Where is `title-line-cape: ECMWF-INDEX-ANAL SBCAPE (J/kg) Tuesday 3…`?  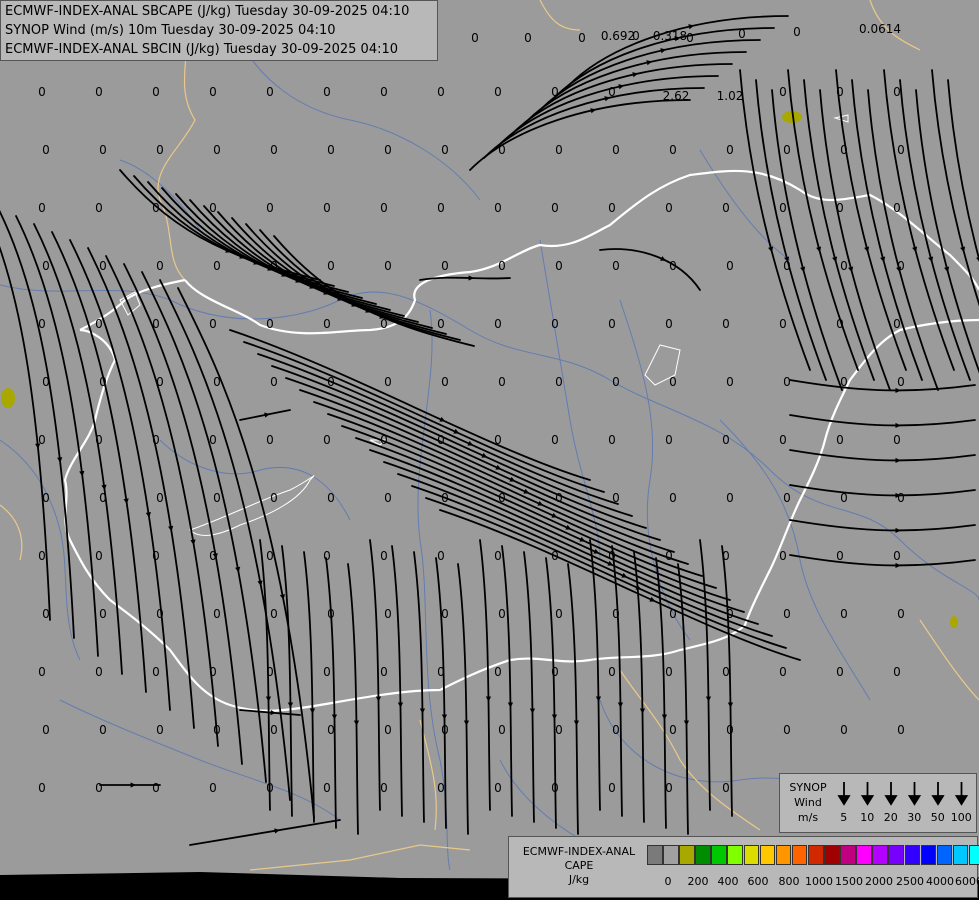
title-line-cape: ECMWF-INDEX-ANAL SBCAPE (J/kg) Tuesday 3… is located at coordinates (207, 11).